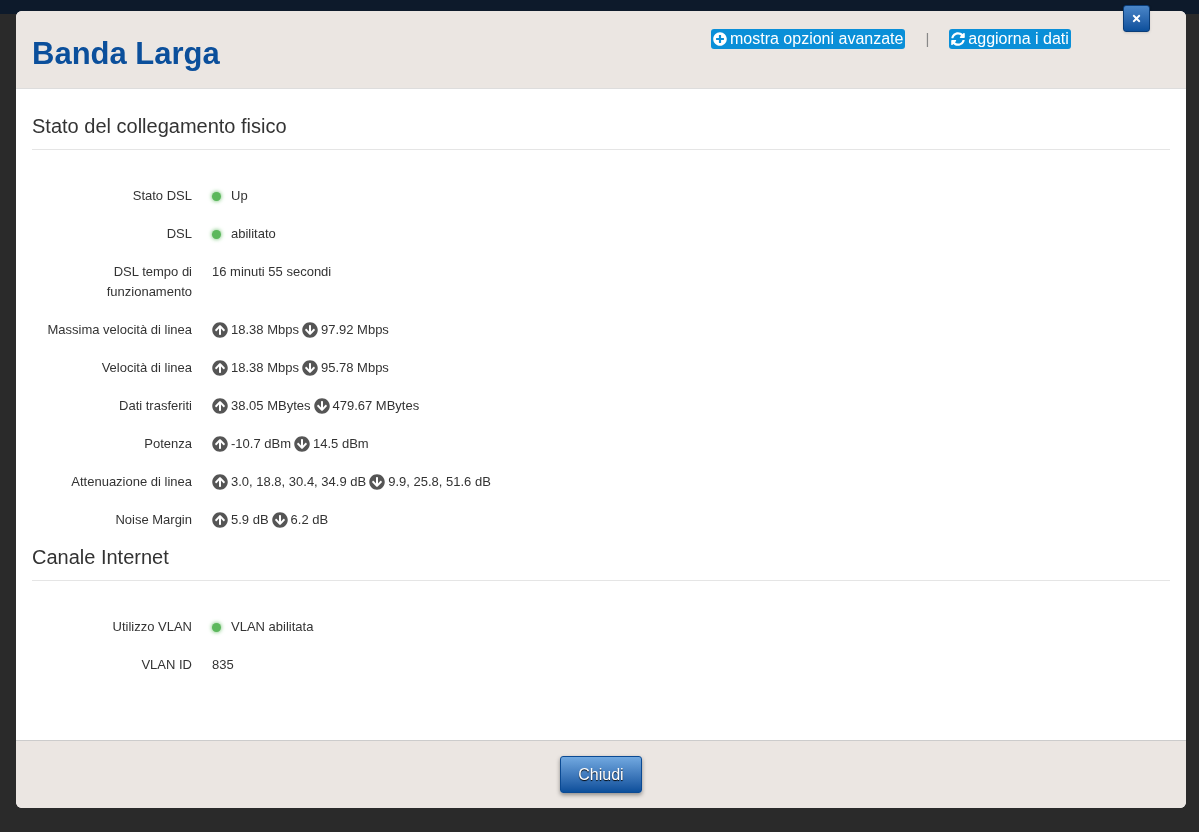  Describe the element at coordinates (166, 665) in the screenshot. I see `field-label: VLAN ID` at that location.